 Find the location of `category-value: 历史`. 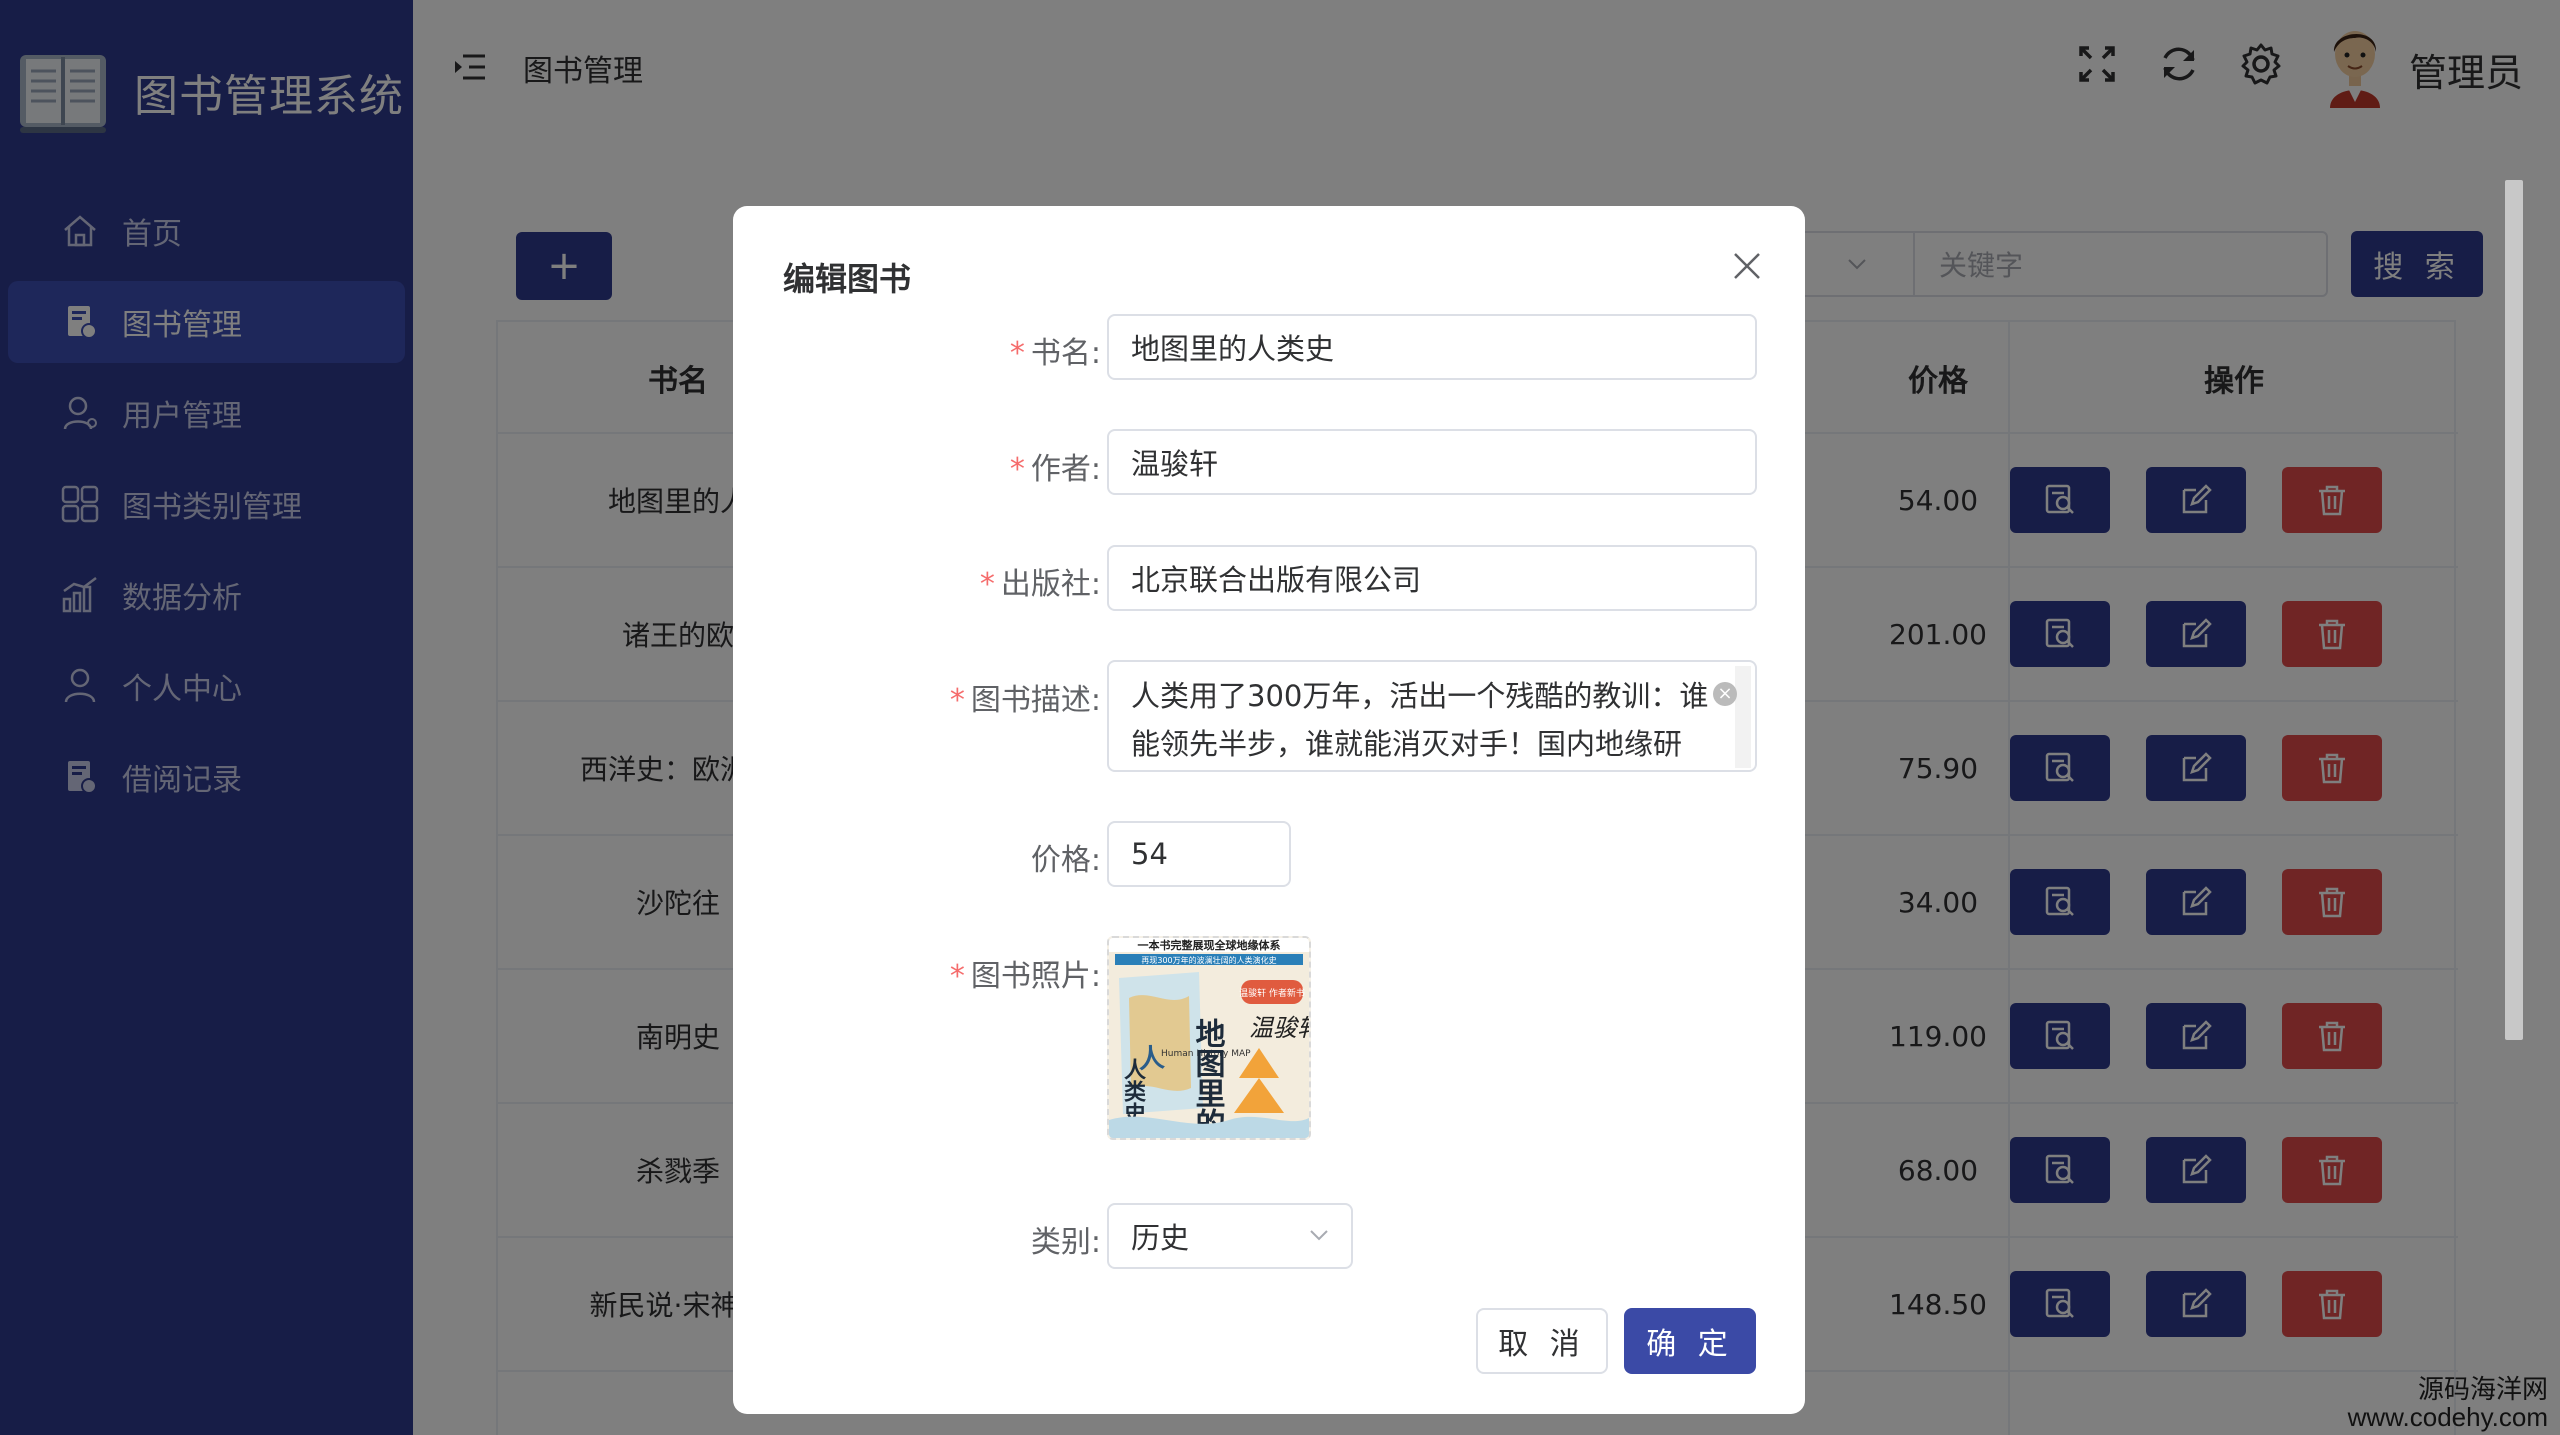

category-value: 历史 is located at coordinates (1160, 1238).